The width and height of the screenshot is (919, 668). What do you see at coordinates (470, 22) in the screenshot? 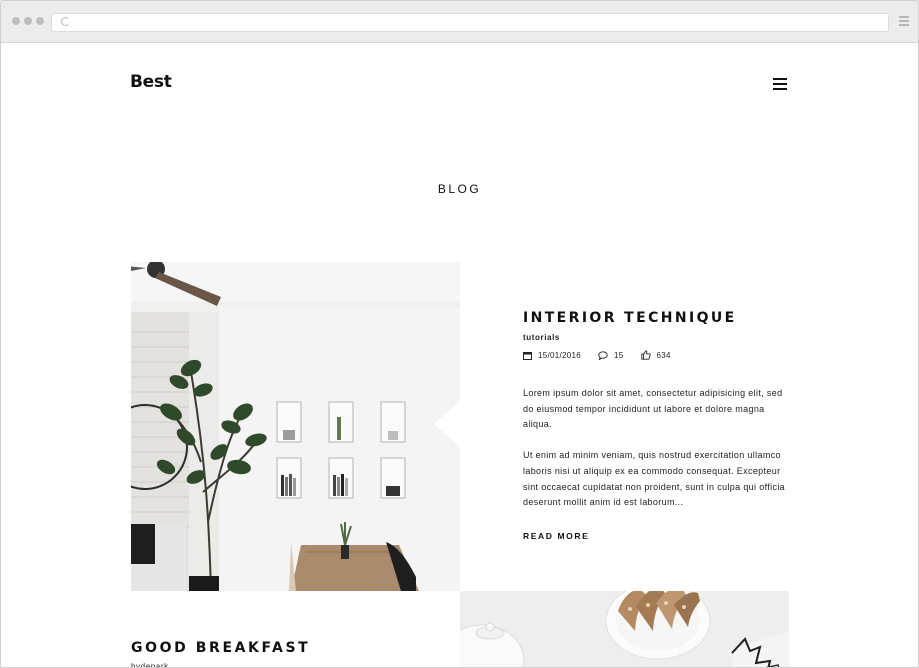
I see `address-bar` at bounding box center [470, 22].